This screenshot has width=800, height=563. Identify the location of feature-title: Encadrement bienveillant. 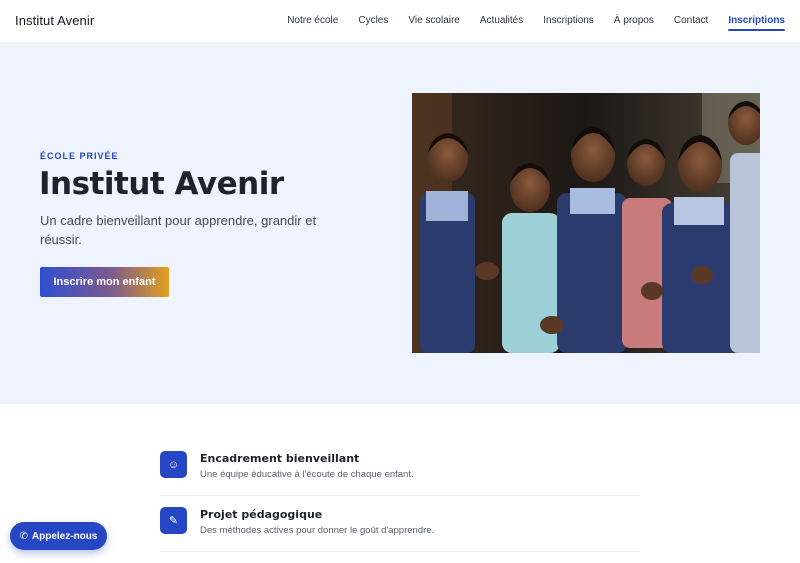
(280, 458).